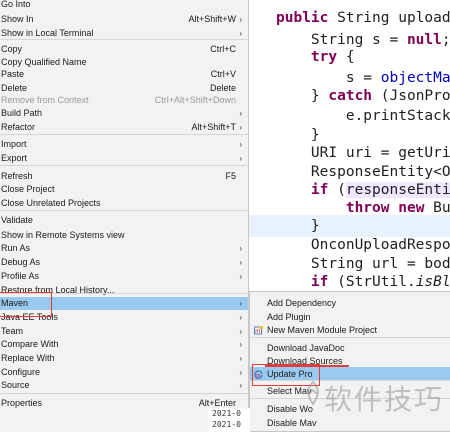  What do you see at coordinates (124, 317) in the screenshot?
I see `menu-item-java-ee-tools: Java EE Tools ›` at bounding box center [124, 317].